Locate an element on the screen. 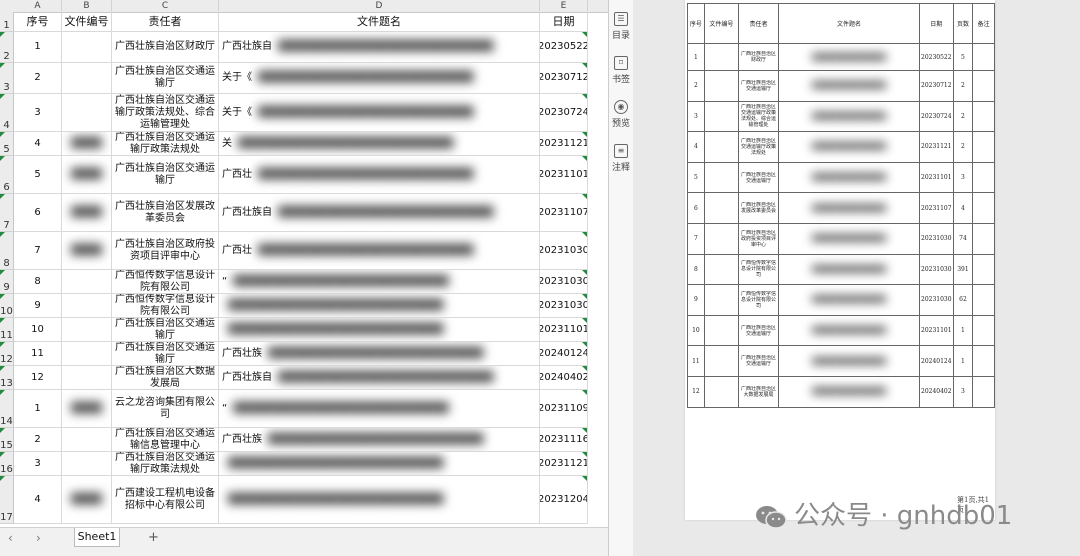  sidebar-item-preview: ◉ 预览 is located at coordinates (621, 114).